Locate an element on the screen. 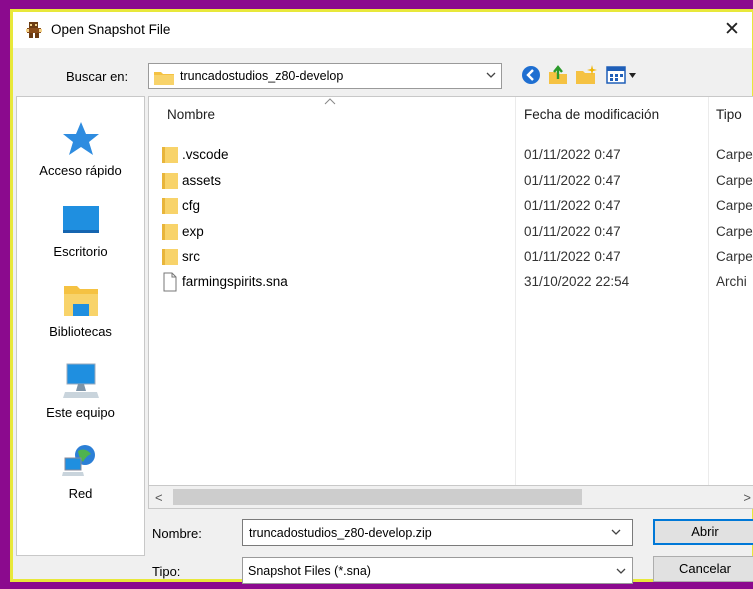 Image resolution: width=753 pixels, height=589 pixels. look-in-value: truncadostudios_z80-develop is located at coordinates (262, 76).